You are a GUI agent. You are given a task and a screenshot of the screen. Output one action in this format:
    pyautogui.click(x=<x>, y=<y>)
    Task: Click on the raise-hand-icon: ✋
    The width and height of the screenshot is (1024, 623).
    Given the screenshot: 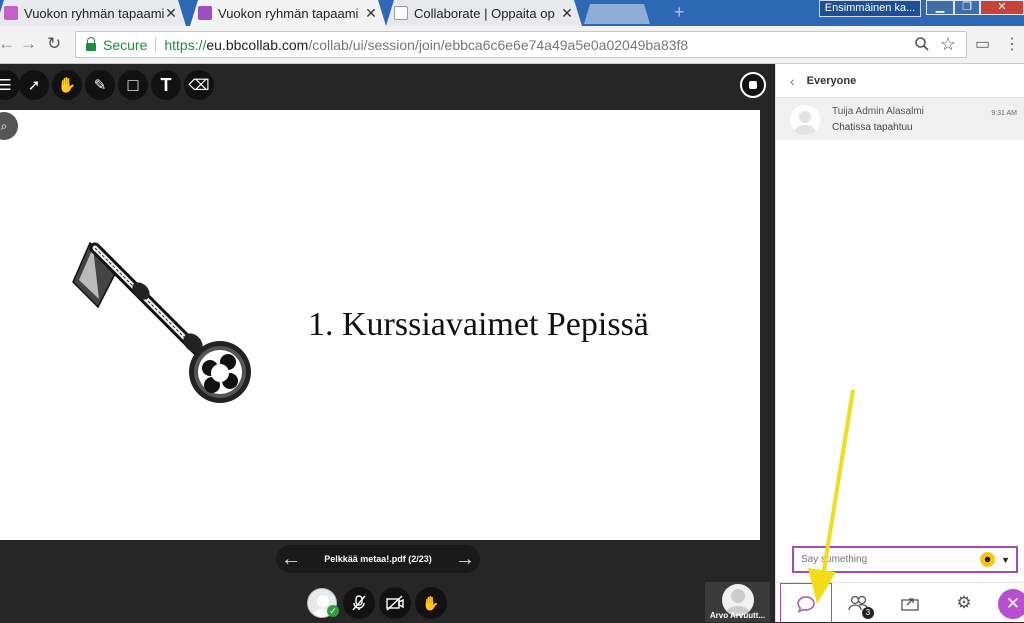 What is the action you would take?
    pyautogui.click(x=431, y=603)
    